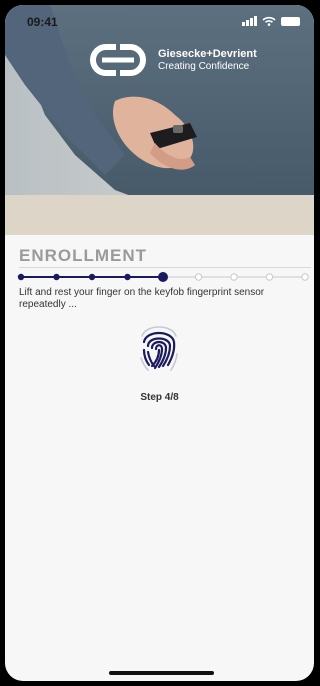 The width and height of the screenshot is (320, 686). Describe the element at coordinates (249, 21) in the screenshot. I see `signal-icon` at that location.